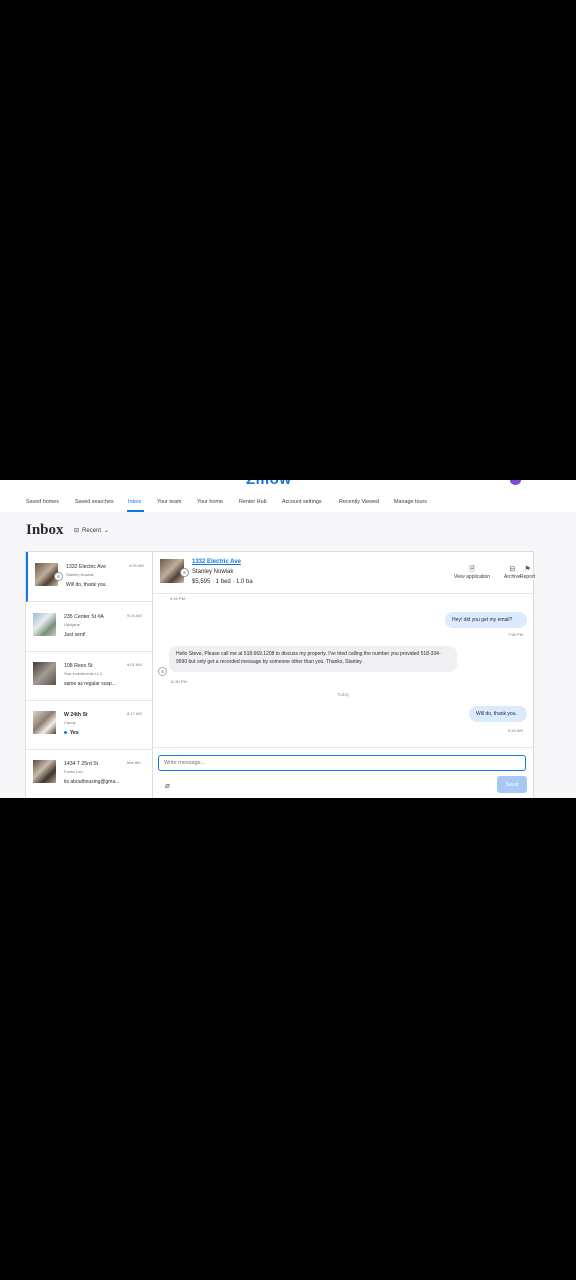  I want to click on attachment-icon: ⌀, so click(167, 785).